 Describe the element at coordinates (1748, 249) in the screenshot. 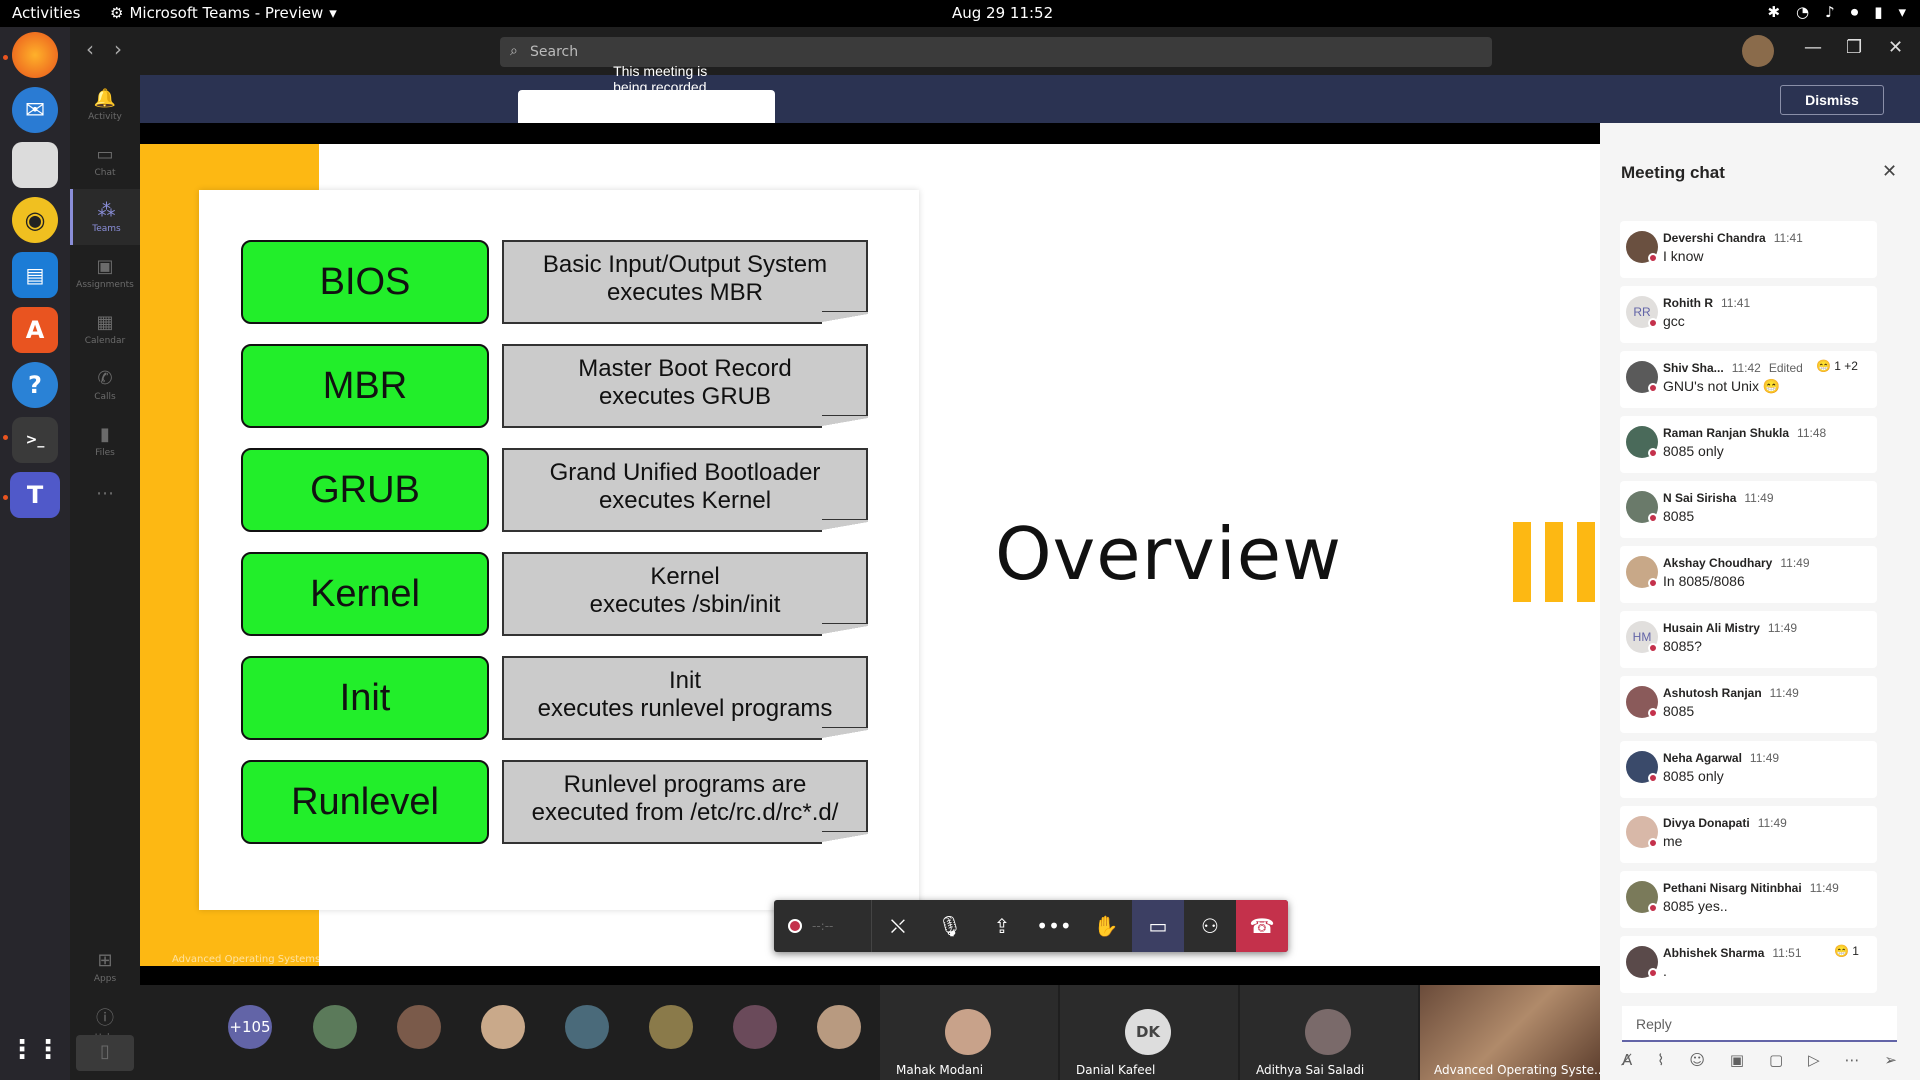

I see `chat-message: Devershi Chandra 11:41 I know` at that location.